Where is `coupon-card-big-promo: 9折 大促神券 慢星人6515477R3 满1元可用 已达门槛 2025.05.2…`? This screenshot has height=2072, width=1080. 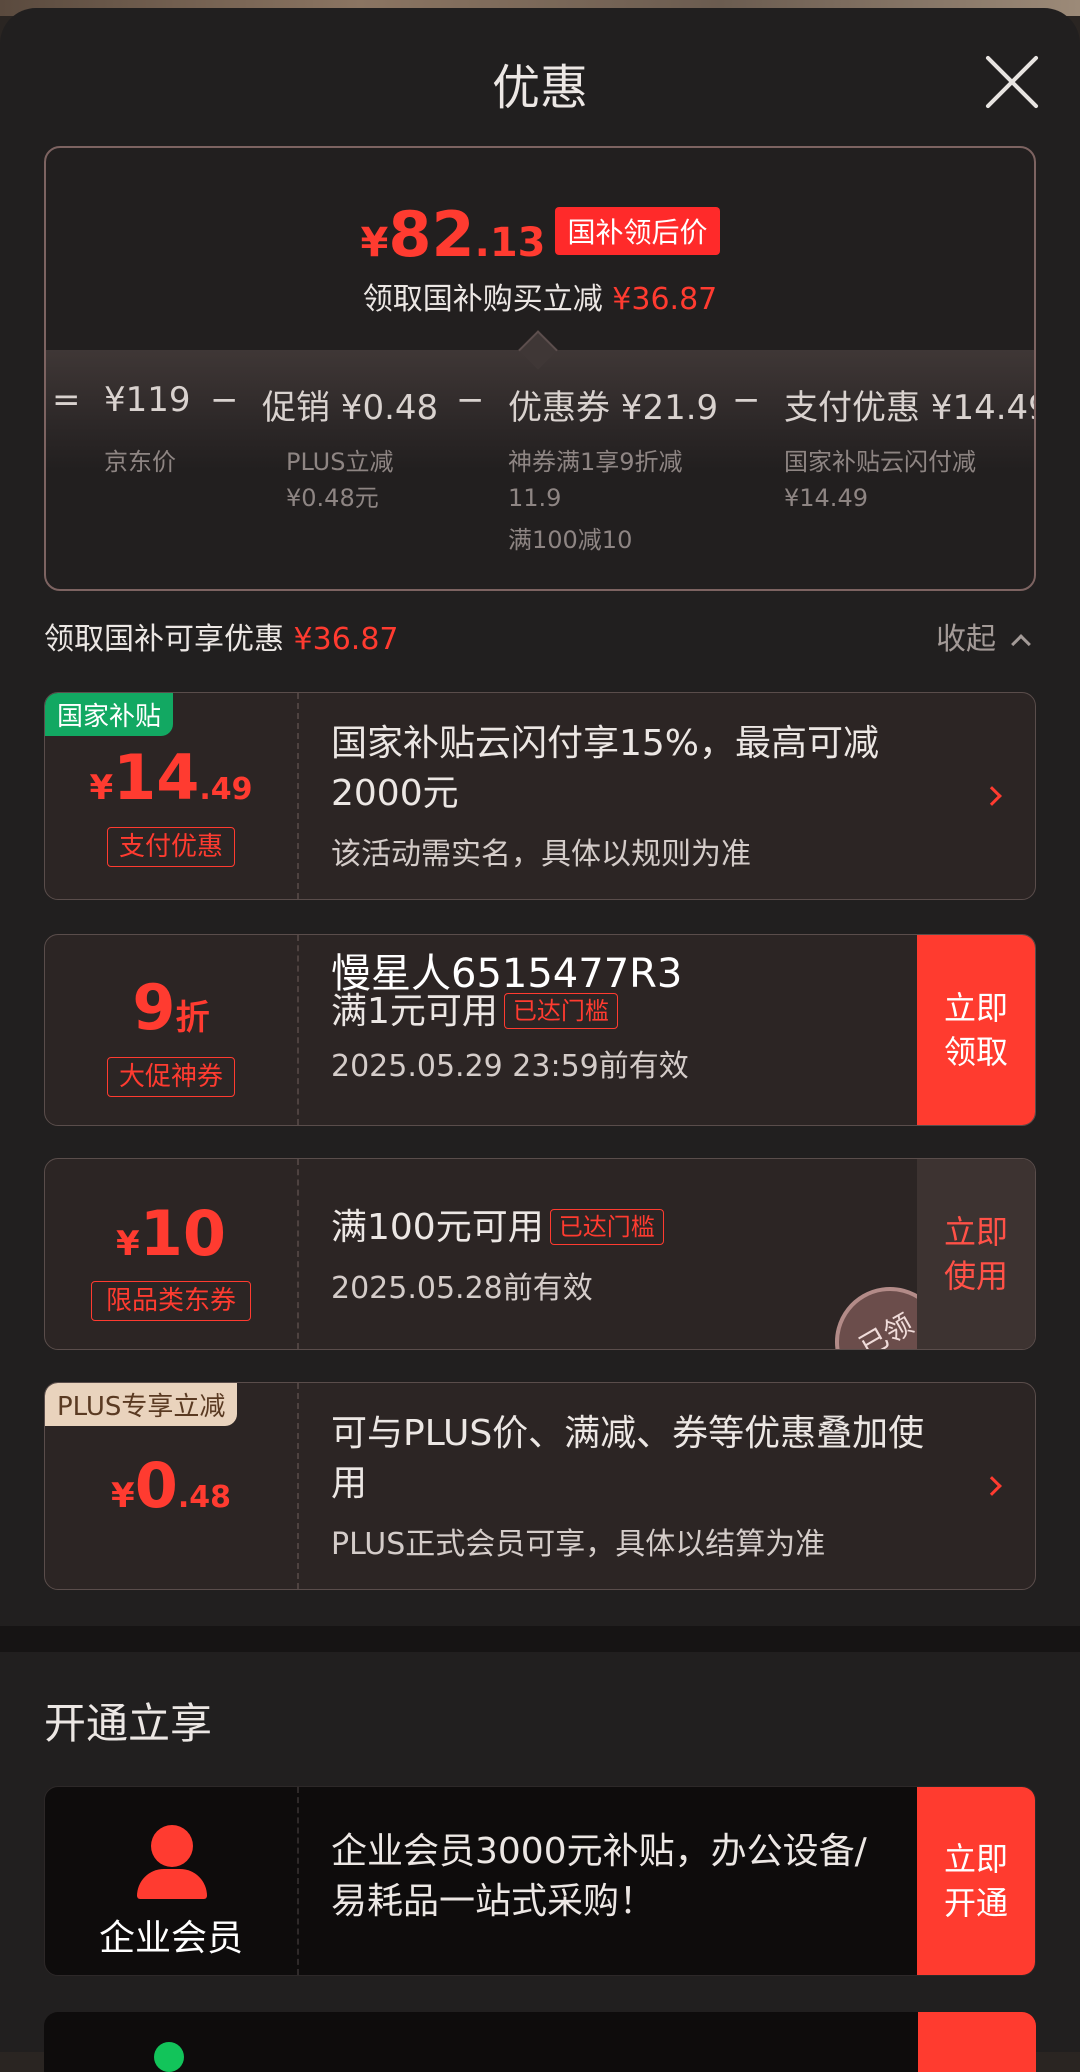
coupon-card-big-promo: 9折 大促神券 慢星人6515477R3 满1元可用 已达门槛 2025.05.2… is located at coordinates (540, 1030).